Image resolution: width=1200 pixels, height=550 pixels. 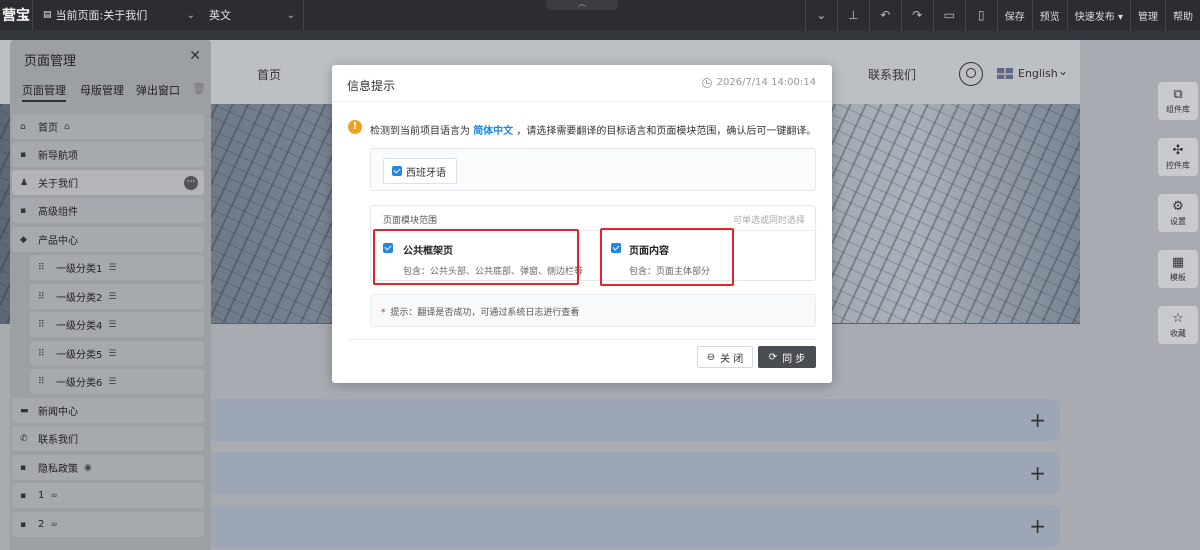 I want to click on close-button: ⊖ 关 闭, so click(x=725, y=357).